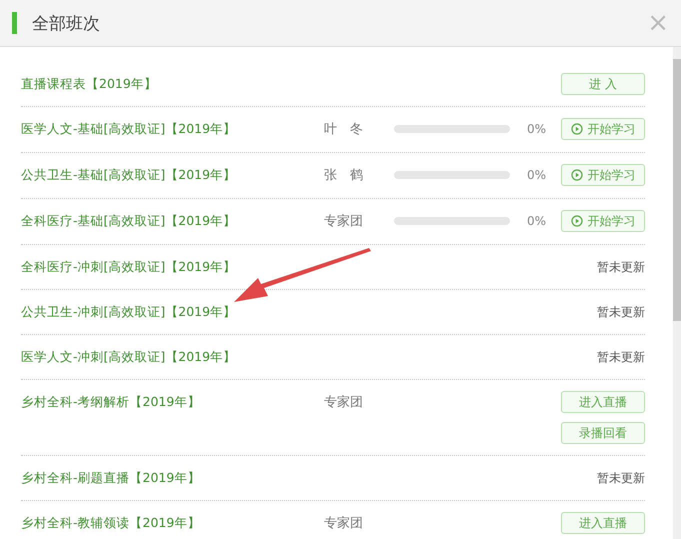 The height and width of the screenshot is (539, 681). What do you see at coordinates (172, 175) in the screenshot?
I see `course-title: 公共卫生-基础[高效取证]【2019年】` at bounding box center [172, 175].